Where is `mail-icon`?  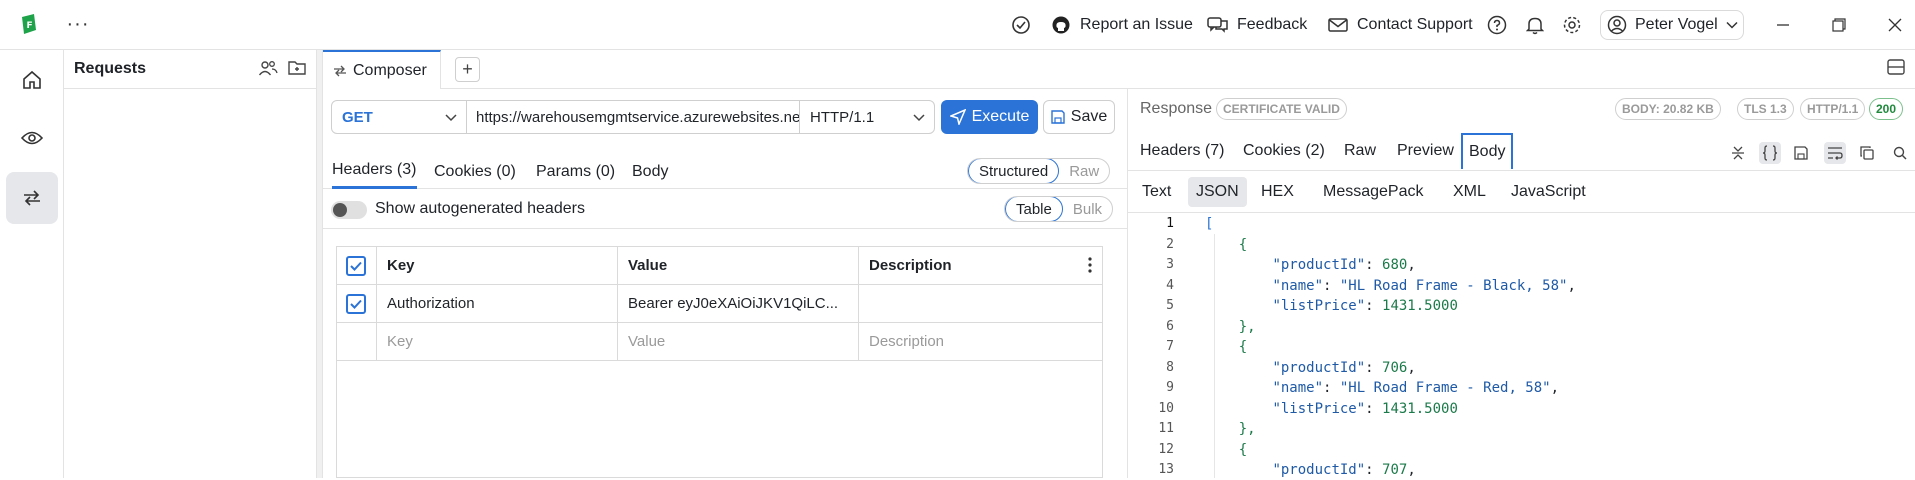 mail-icon is located at coordinates (1338, 25).